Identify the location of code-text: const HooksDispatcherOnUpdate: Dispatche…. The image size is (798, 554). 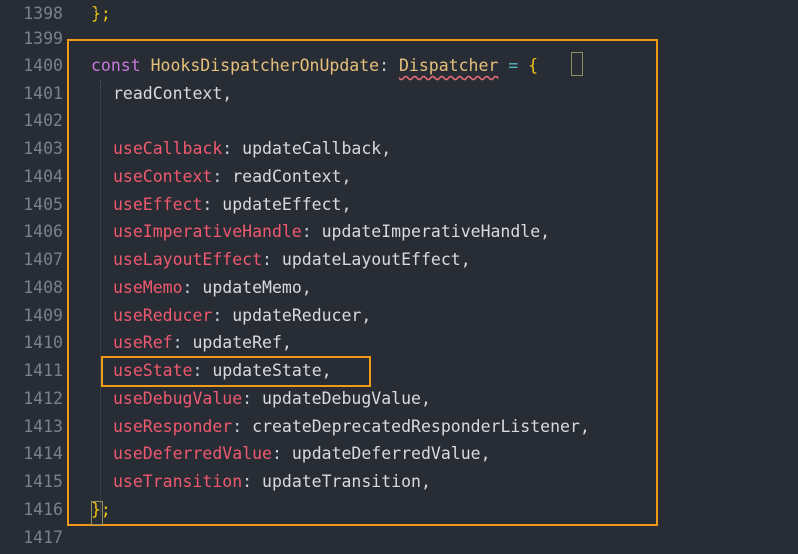
(314, 66).